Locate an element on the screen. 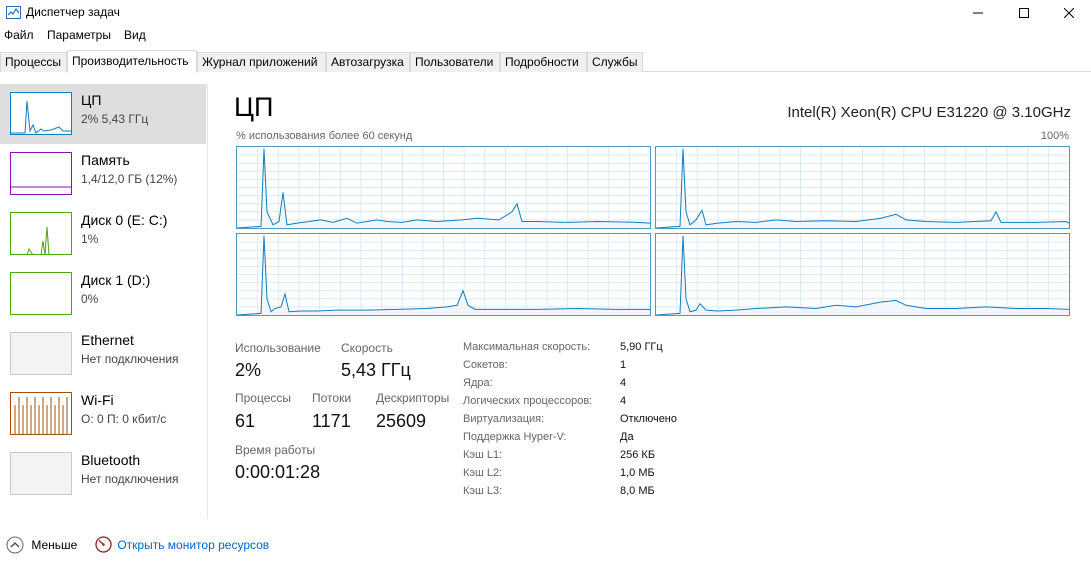 The image size is (1091, 565). sidebar-item-disk1: Диск 1 (D:) 0% is located at coordinates (103, 294).